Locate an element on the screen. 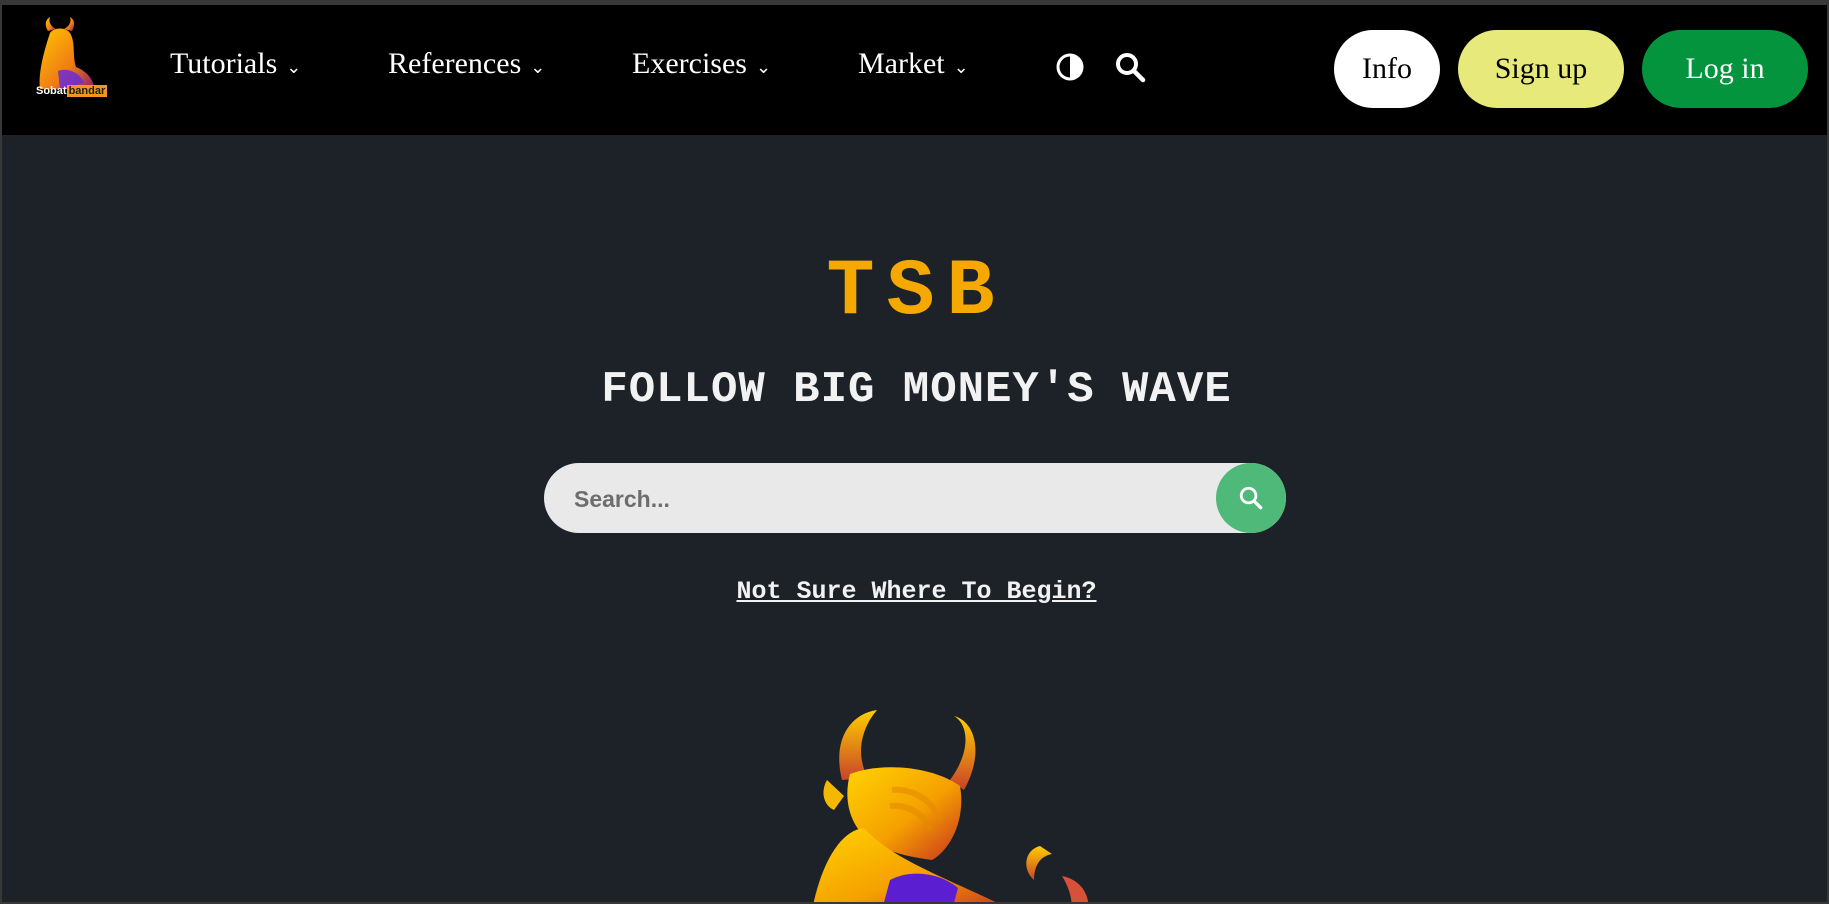 This screenshot has height=904, width=1829. info-button: Info is located at coordinates (1387, 69).